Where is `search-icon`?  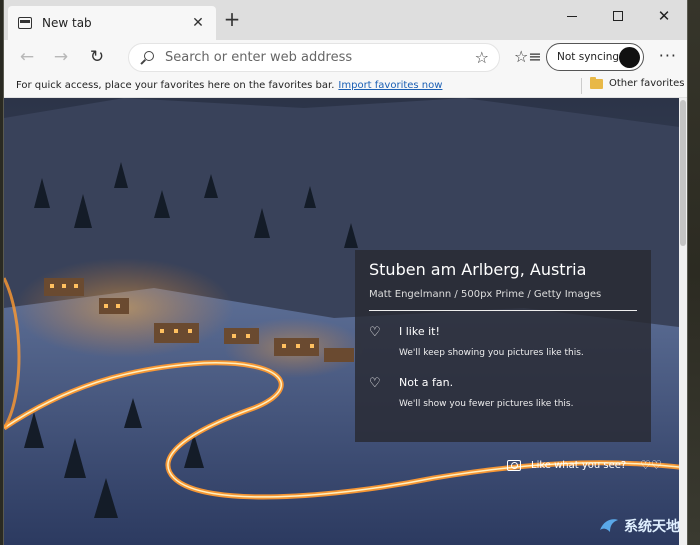
search-icon is located at coordinates (147, 58).